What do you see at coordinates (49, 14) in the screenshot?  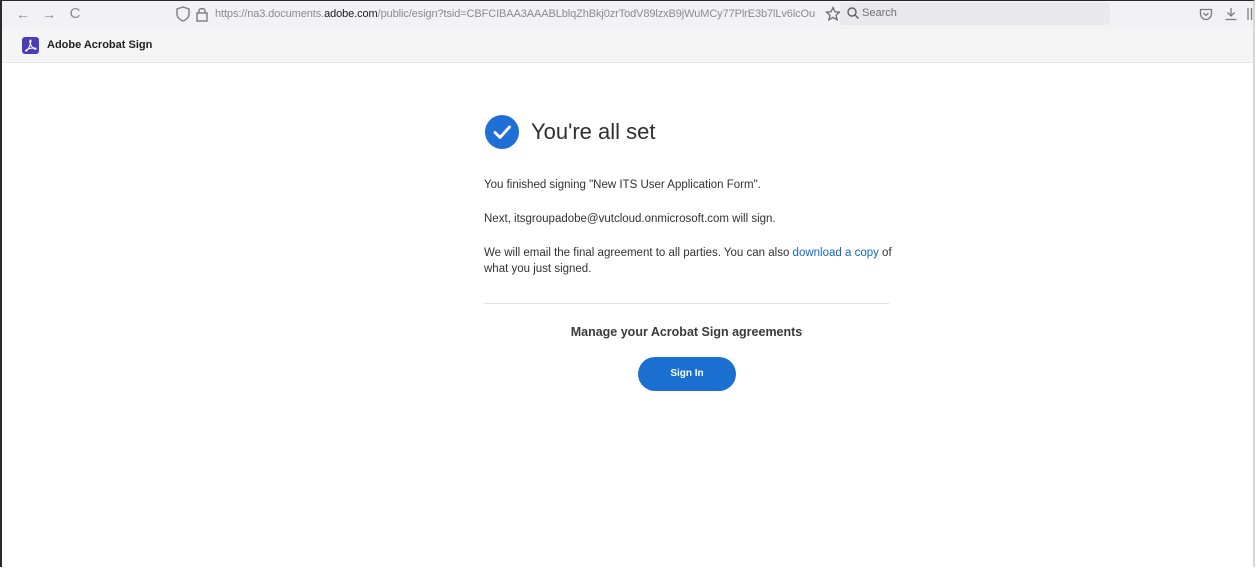 I see `forward-button: →` at bounding box center [49, 14].